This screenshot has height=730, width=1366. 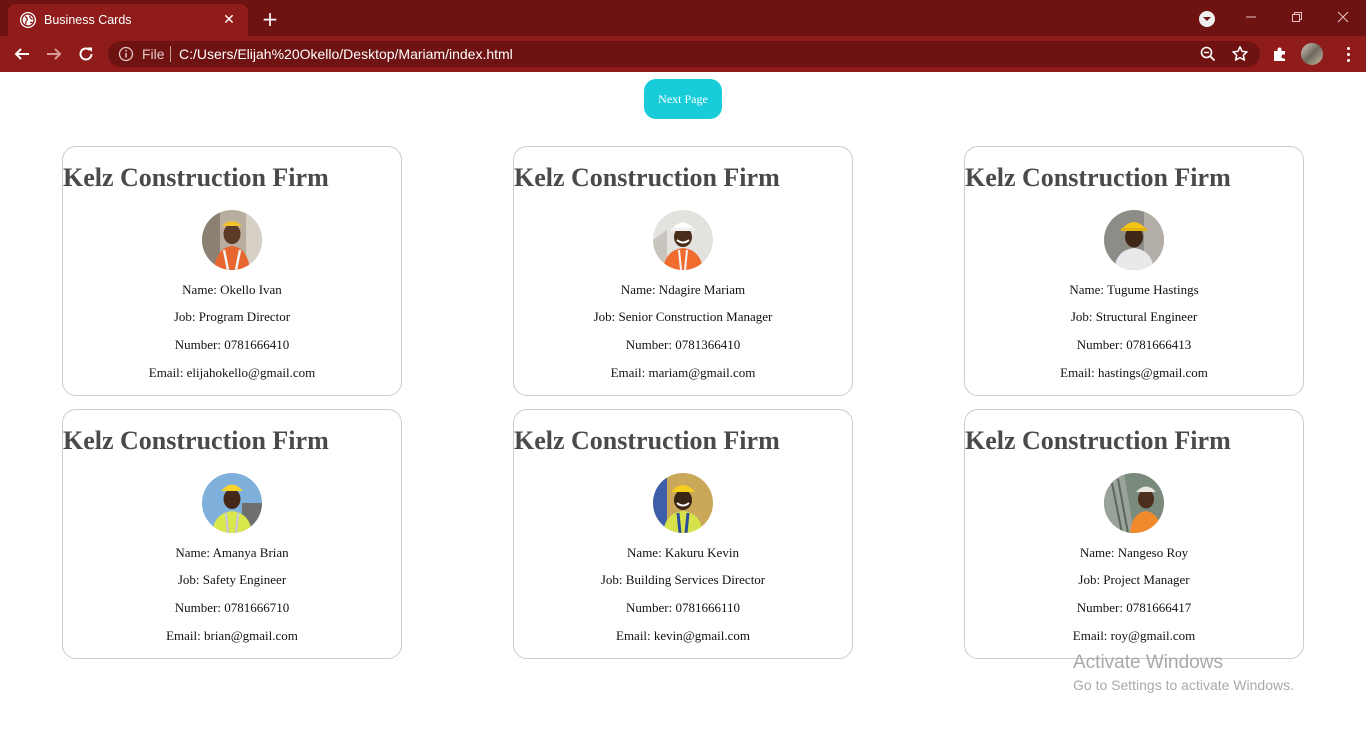 What do you see at coordinates (86, 54) in the screenshot?
I see `reload-icon` at bounding box center [86, 54].